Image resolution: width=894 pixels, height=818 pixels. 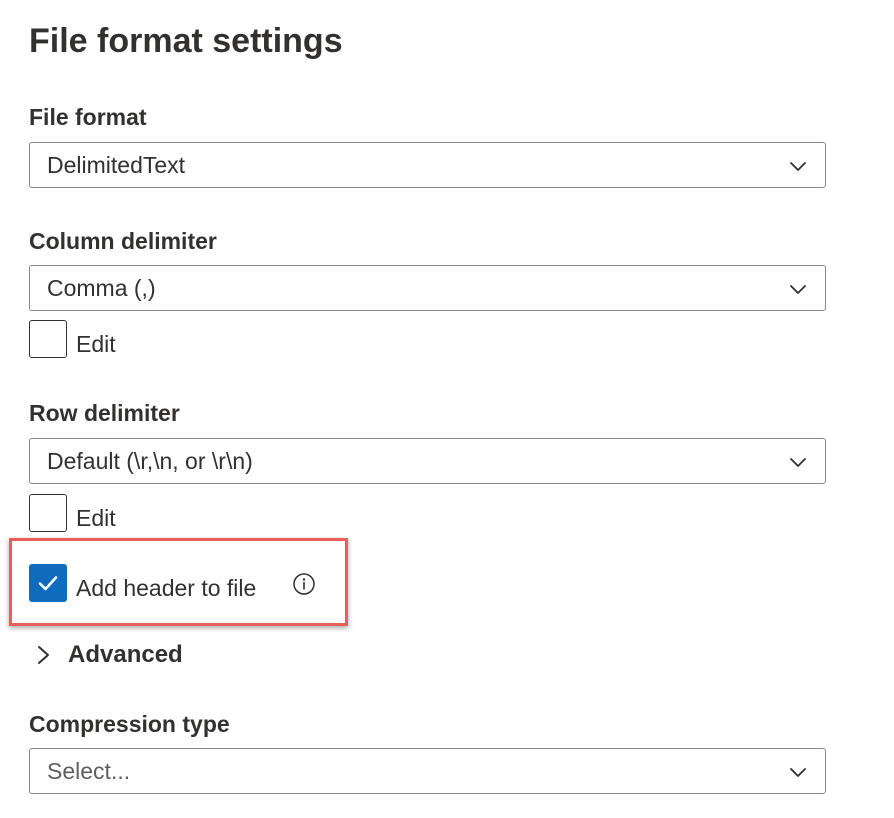 I want to click on chevron-right-icon, so click(x=43, y=655).